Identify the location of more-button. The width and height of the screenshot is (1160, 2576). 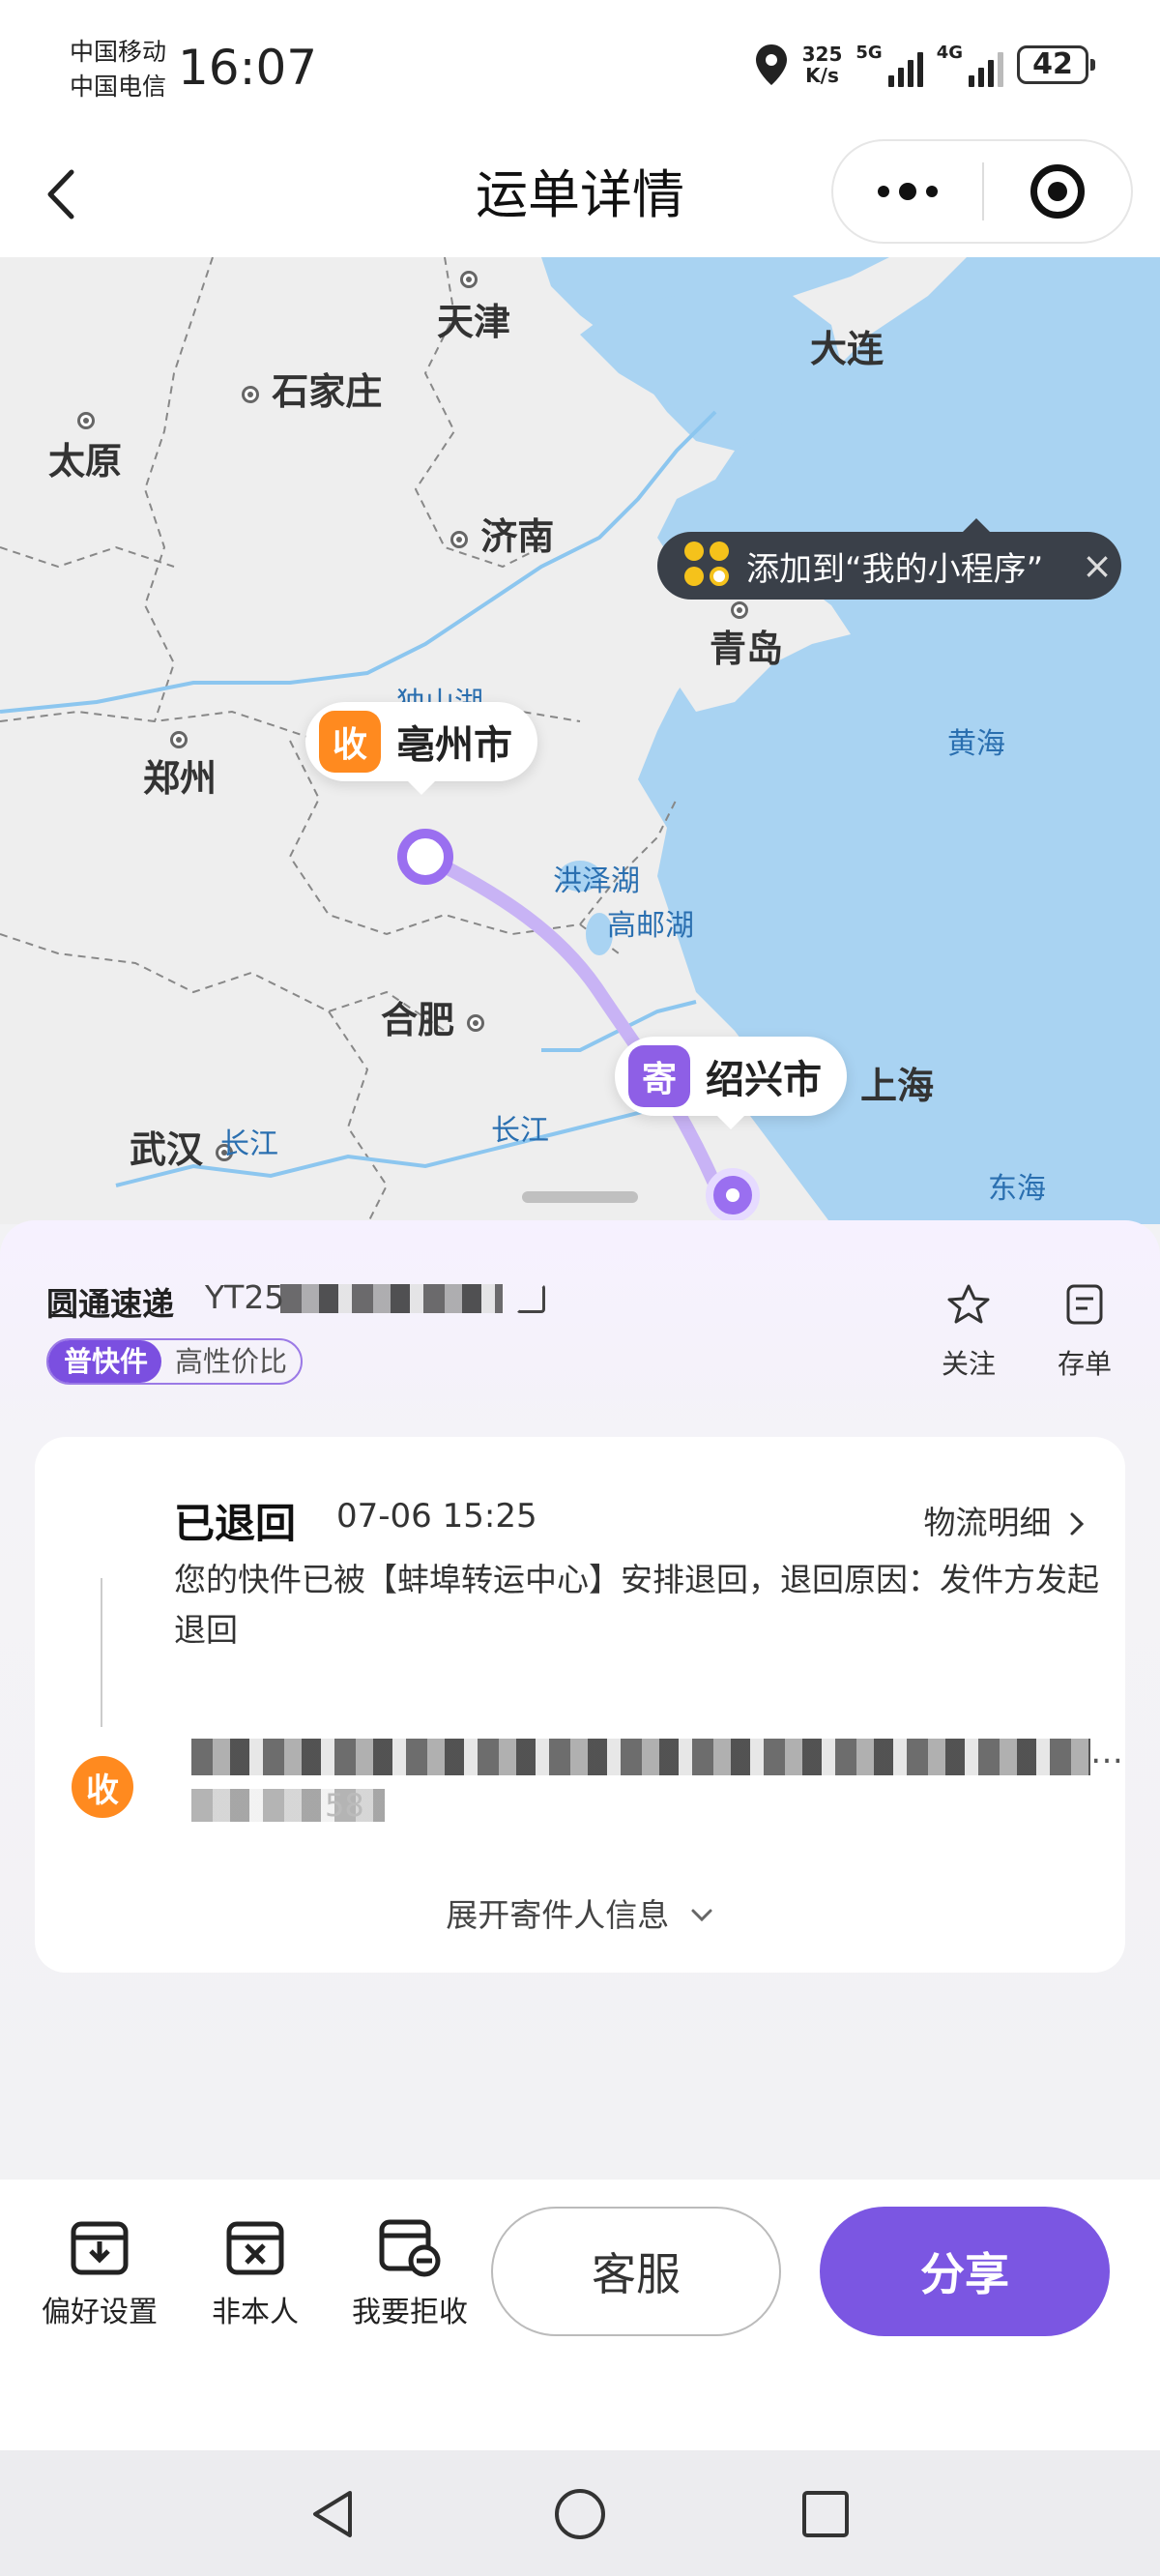
(908, 191).